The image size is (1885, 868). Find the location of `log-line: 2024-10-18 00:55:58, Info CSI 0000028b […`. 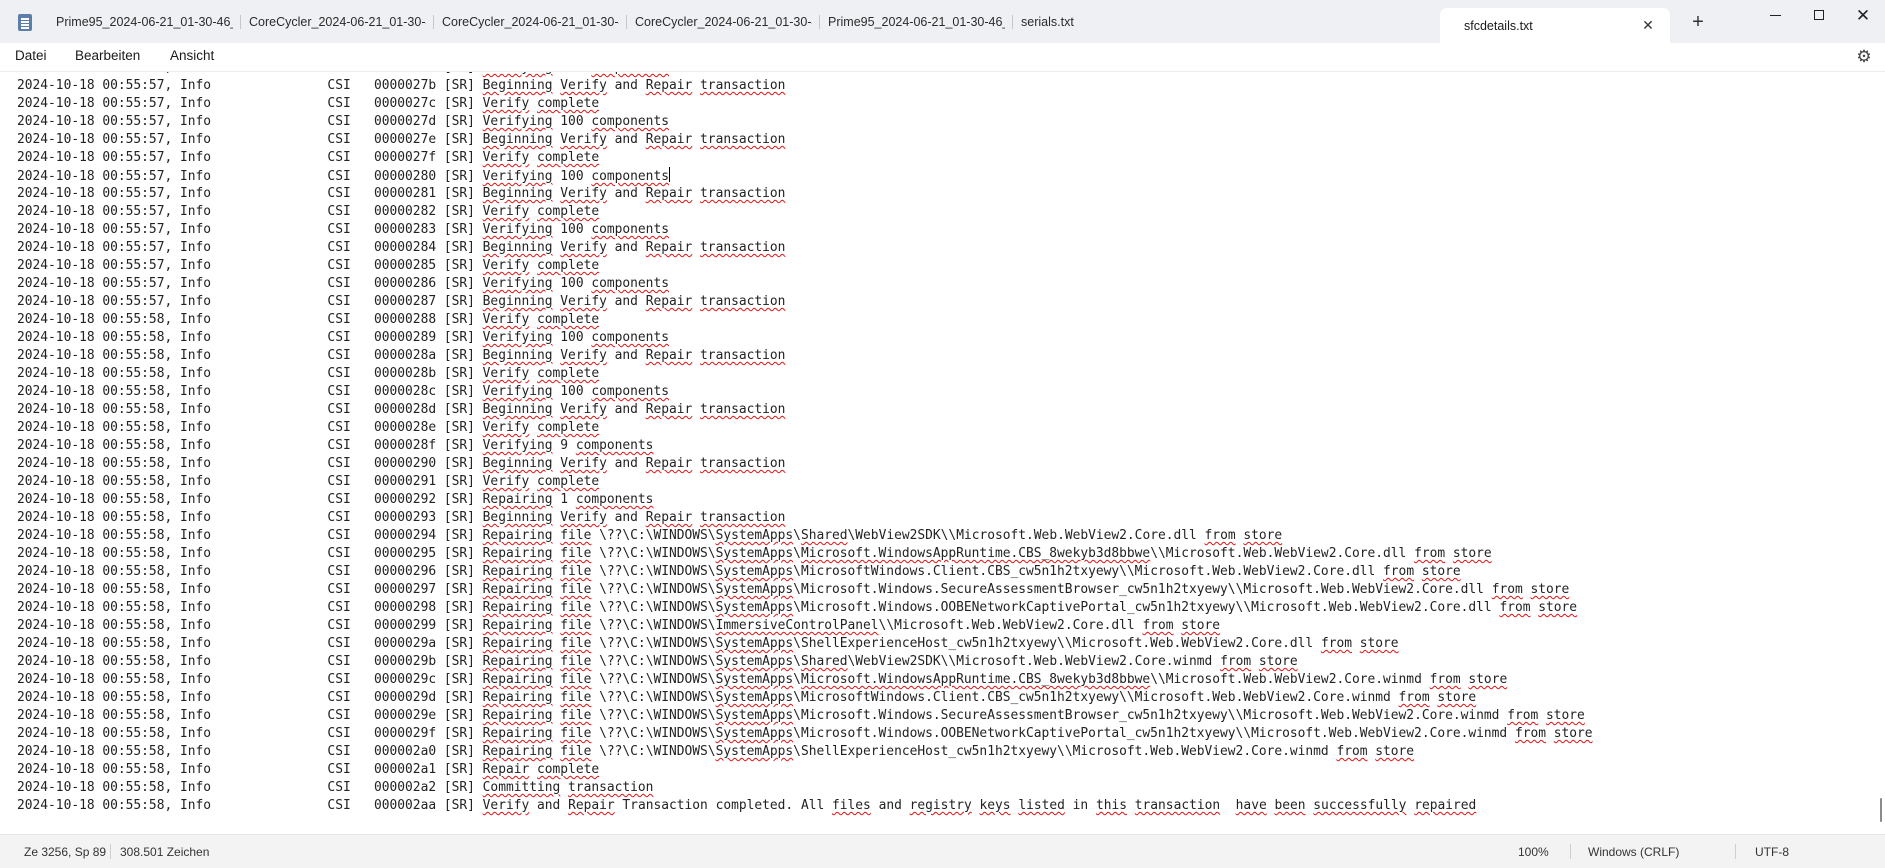

log-line: 2024-10-18 00:55:58, Info CSI 0000028b [… is located at coordinates (805, 374).